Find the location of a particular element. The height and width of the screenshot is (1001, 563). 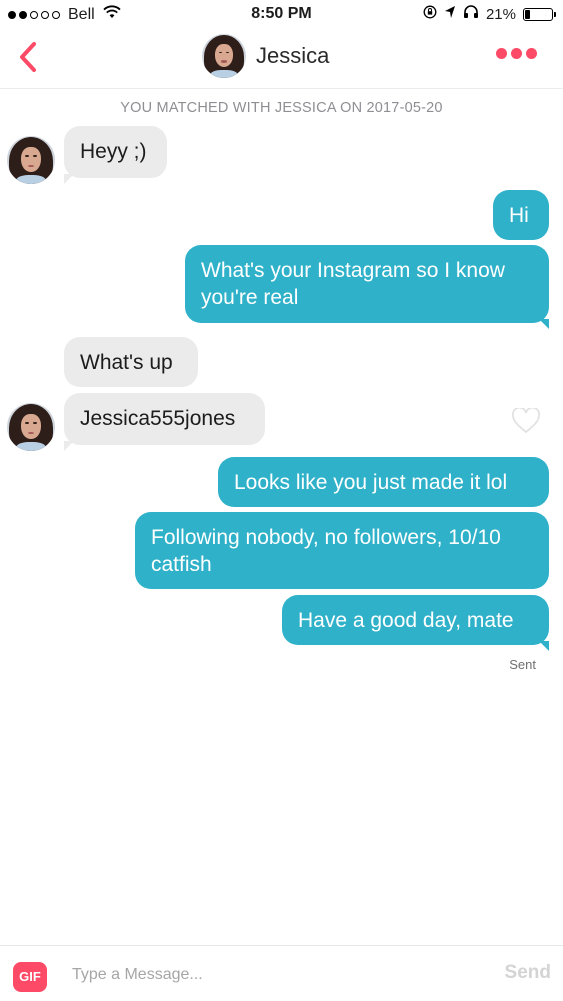

sent-status: Sent is located at coordinates (522, 664).